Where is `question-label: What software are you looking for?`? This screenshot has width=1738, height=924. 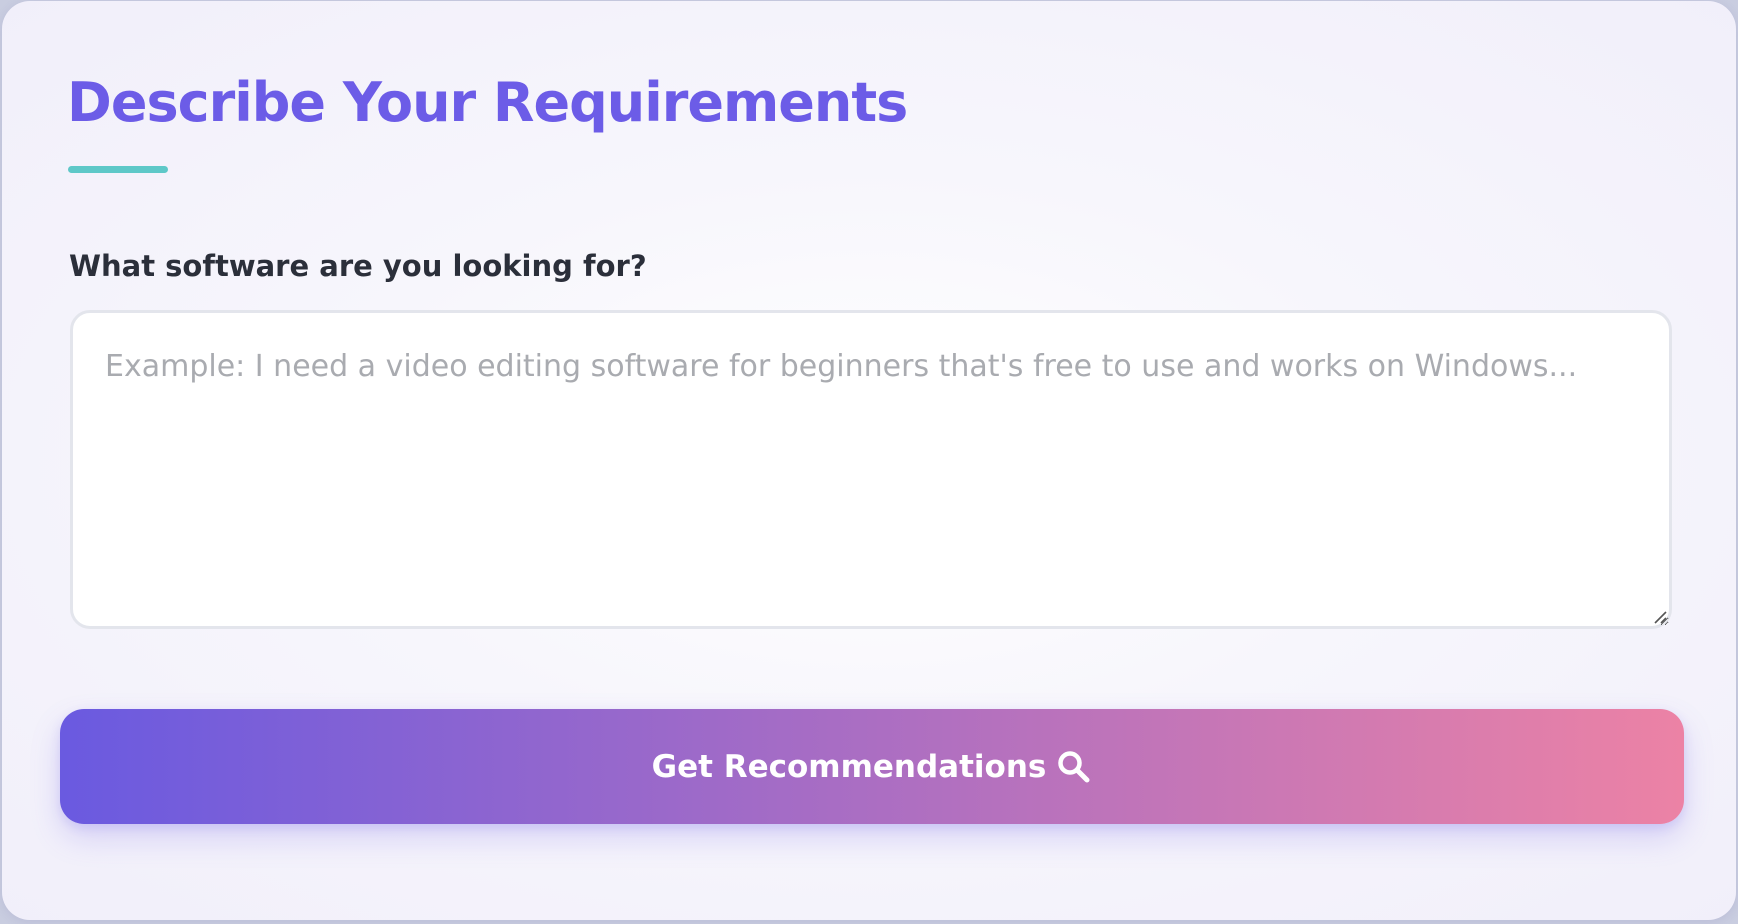 question-label: What software are you looking for? is located at coordinates (358, 266).